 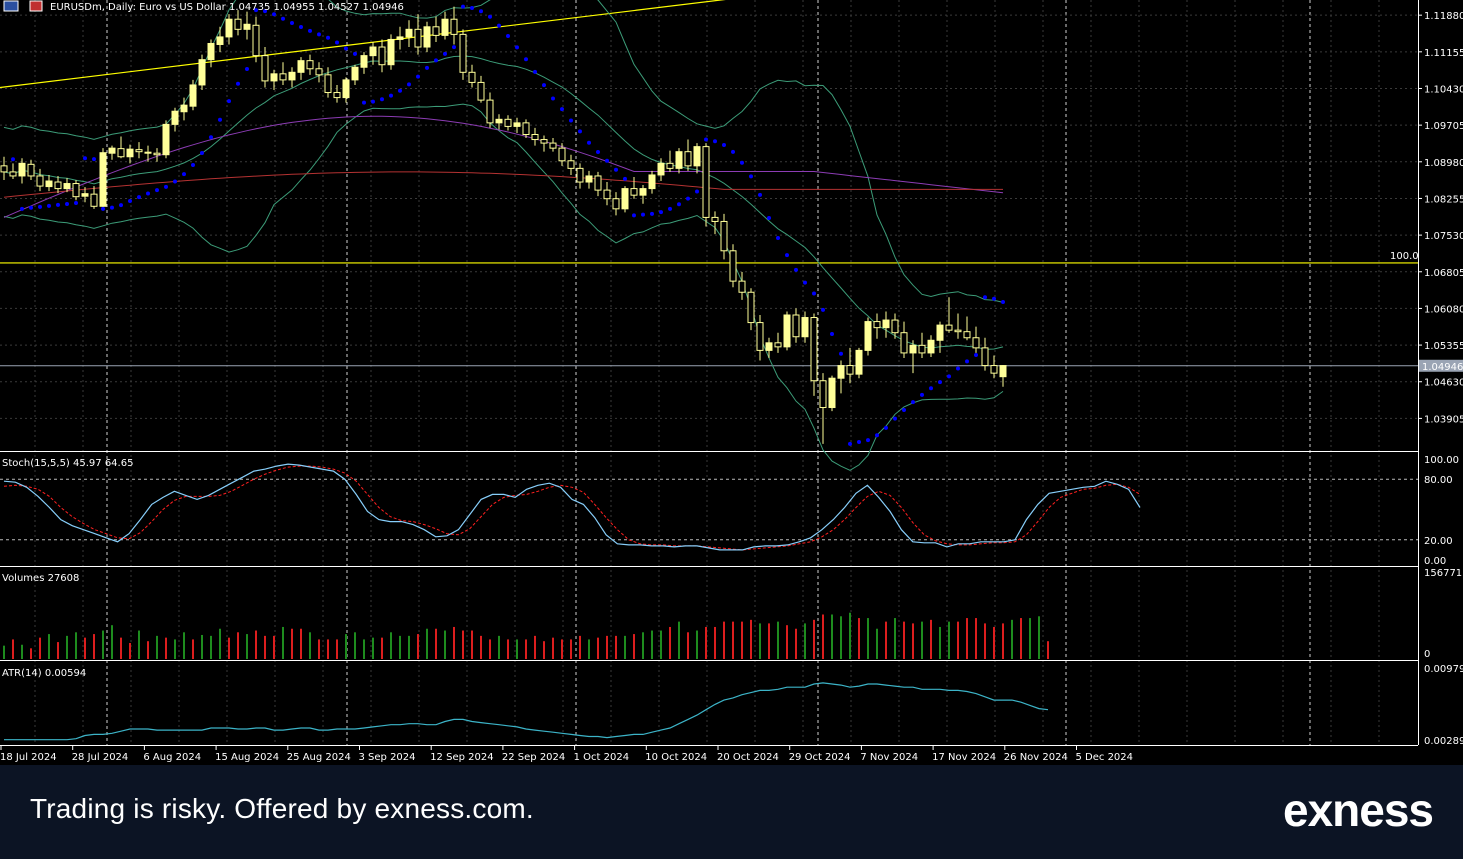 I want to click on price-tick-label: 1.08980, so click(x=1443, y=163).